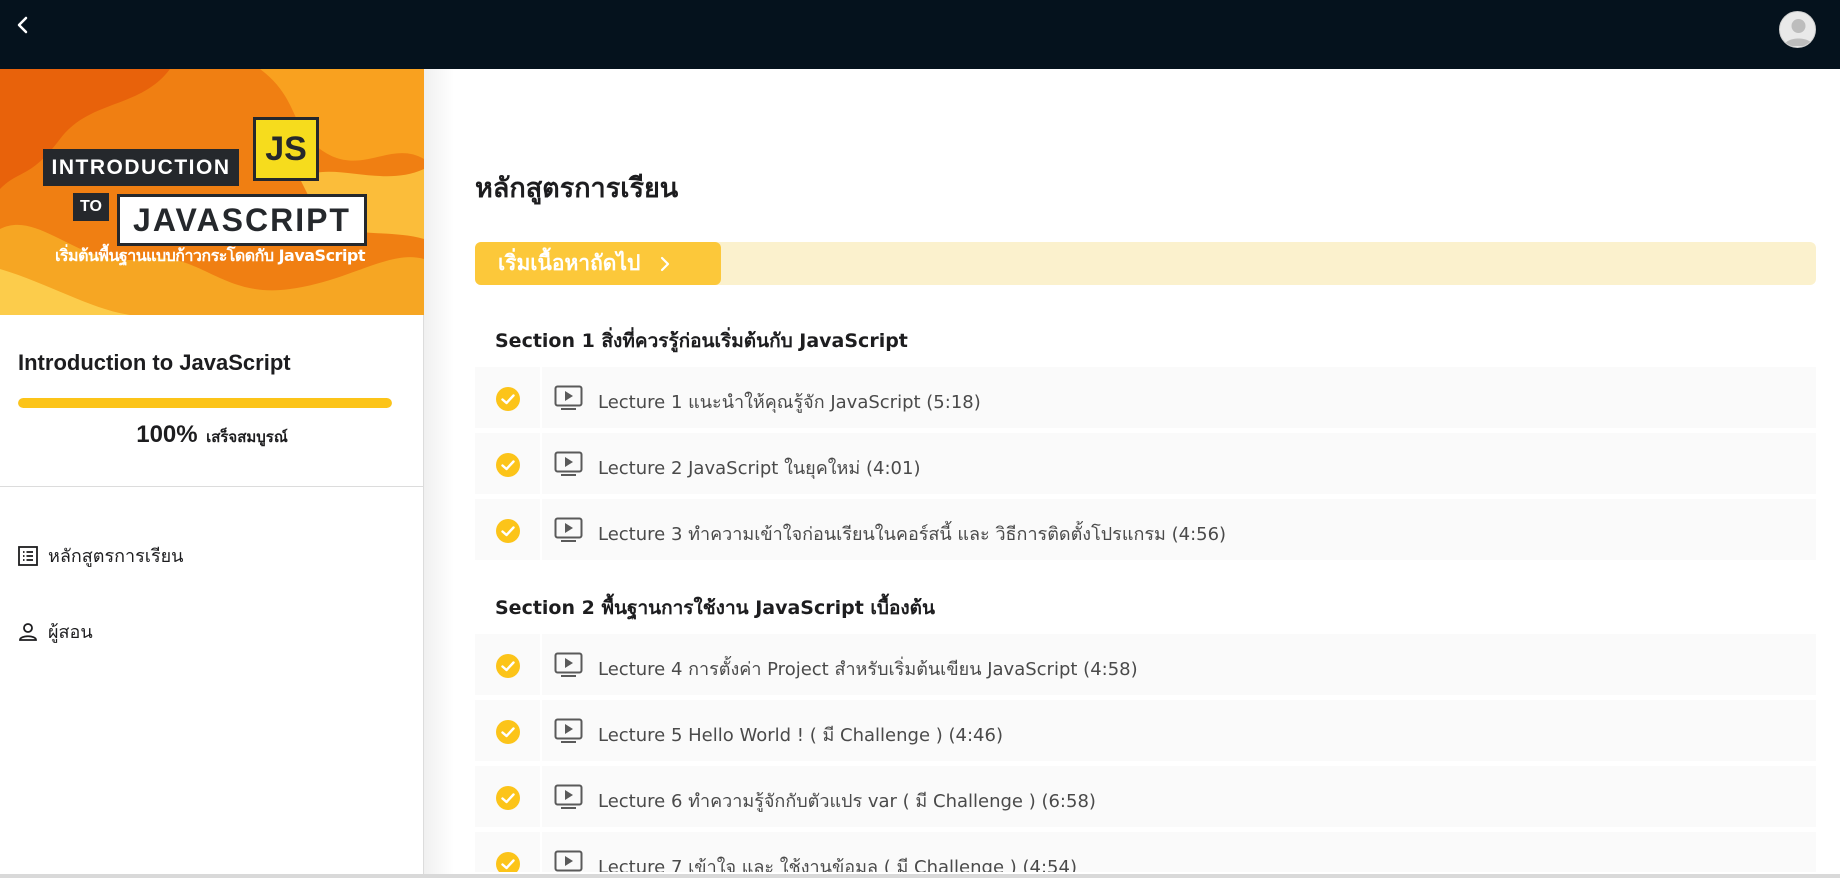 The image size is (1840, 878). Describe the element at coordinates (116, 556) in the screenshot. I see `sidebar-item-label: หลักสูตรการเรียน` at that location.